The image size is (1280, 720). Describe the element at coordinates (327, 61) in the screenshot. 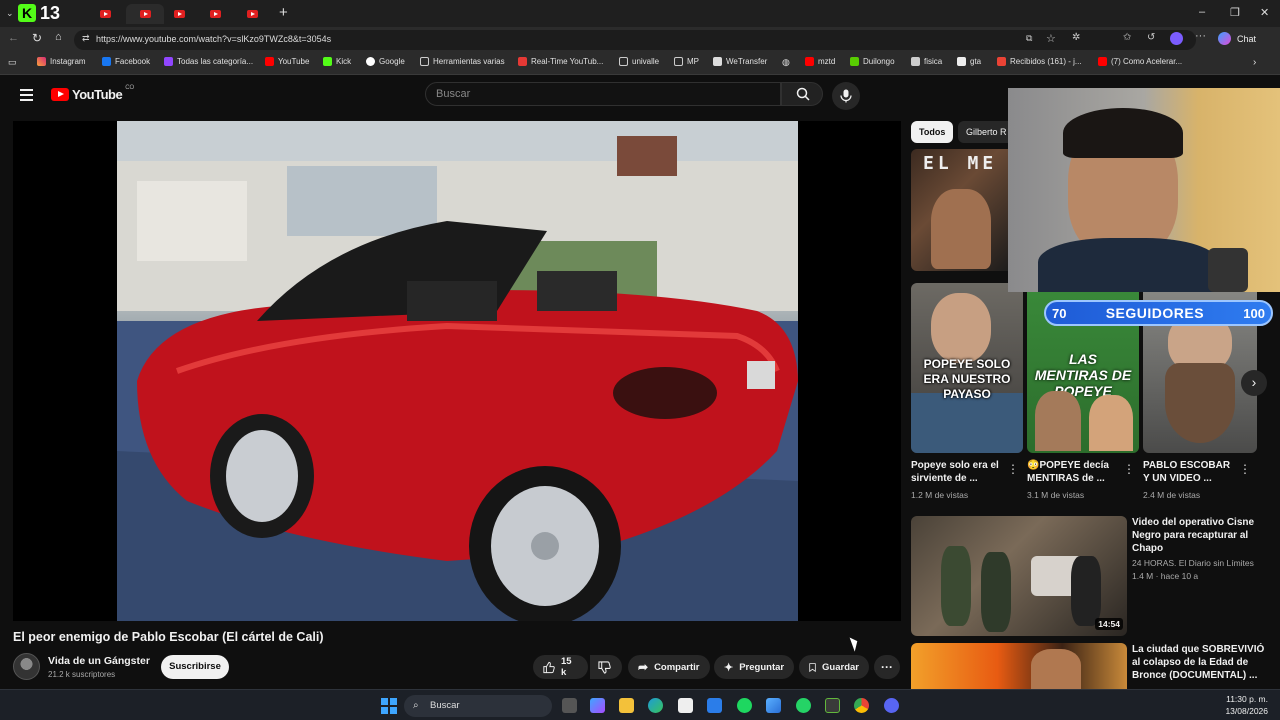

I see `kick-icon` at that location.